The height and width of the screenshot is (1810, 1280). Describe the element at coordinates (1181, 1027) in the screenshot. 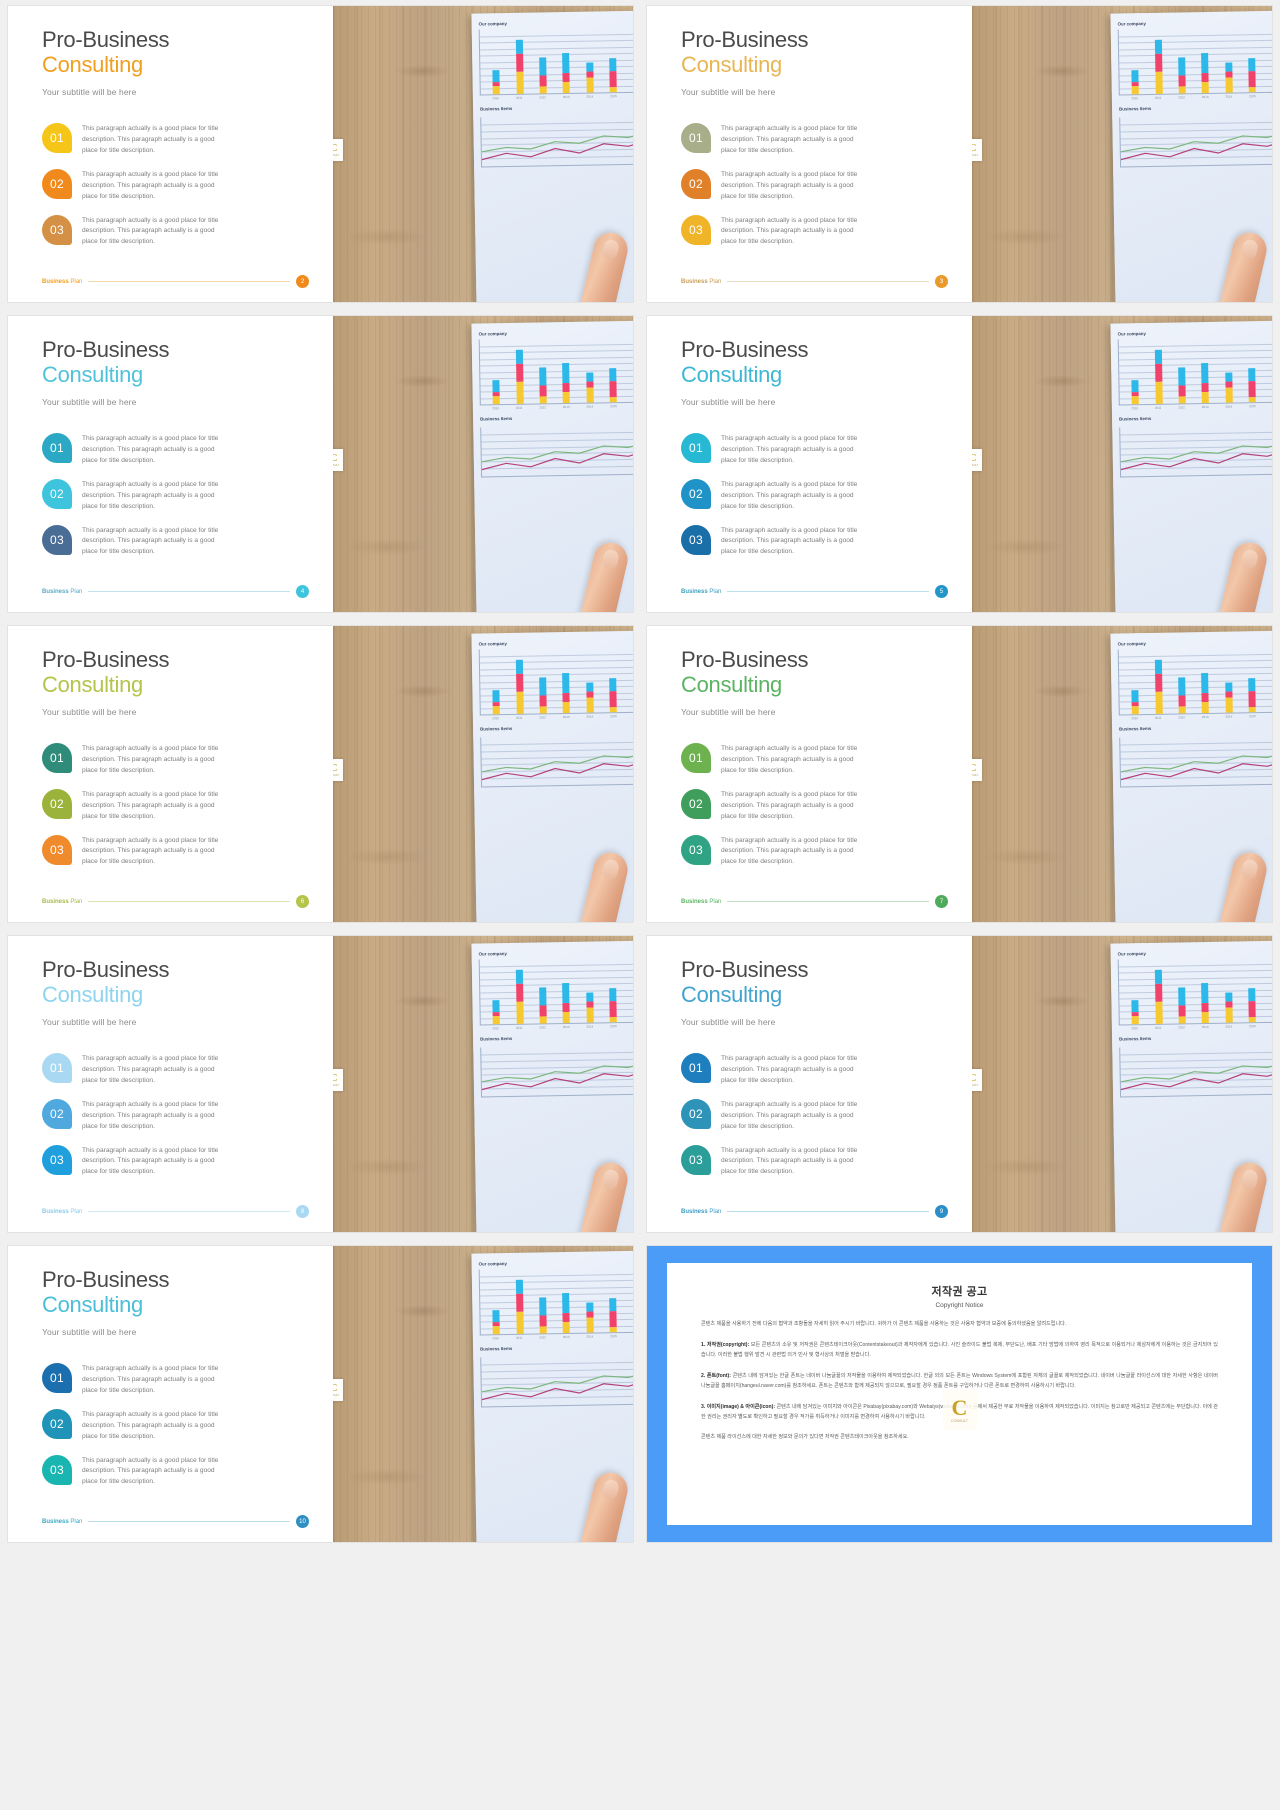

I see `x-tick-label: 2012` at that location.